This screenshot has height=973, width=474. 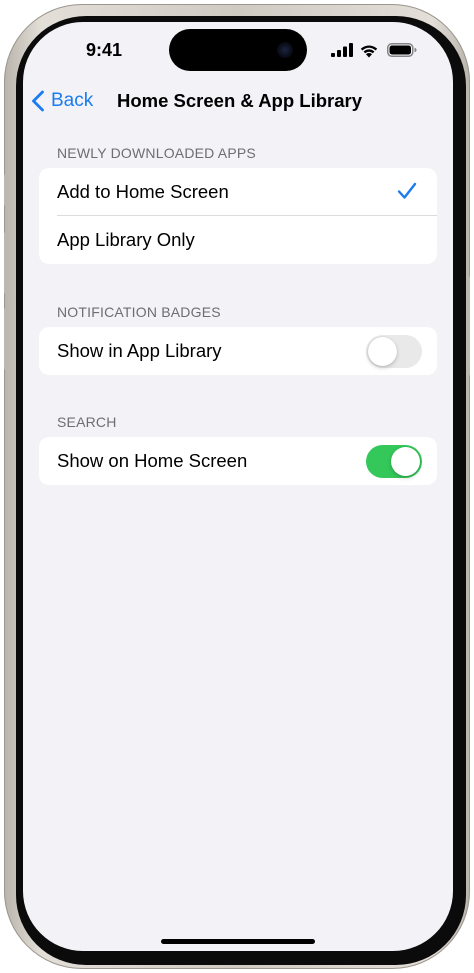 What do you see at coordinates (38, 101) in the screenshot?
I see `chevron-left-icon` at bounding box center [38, 101].